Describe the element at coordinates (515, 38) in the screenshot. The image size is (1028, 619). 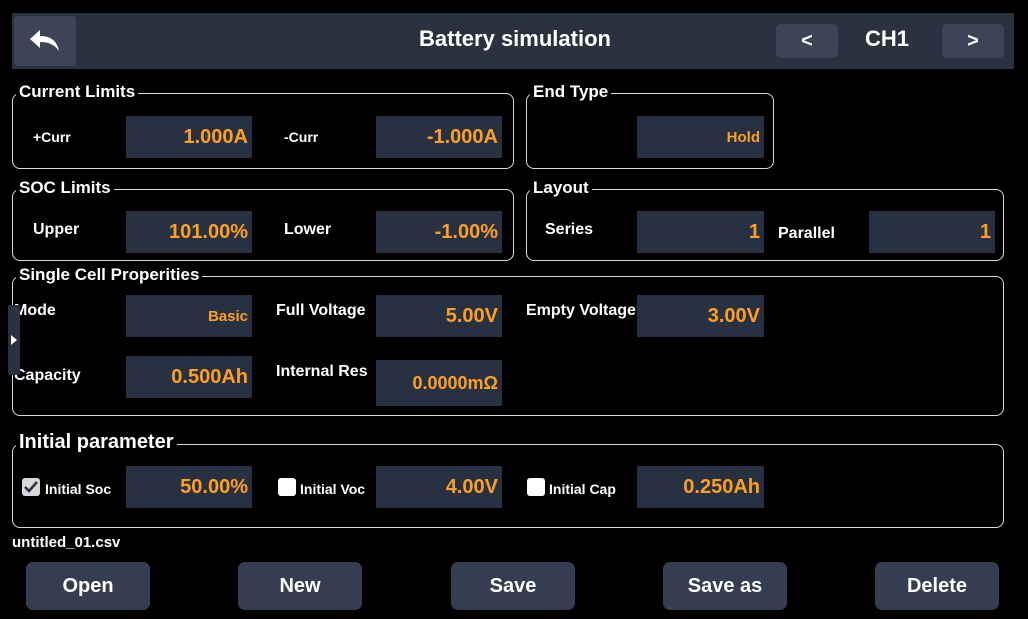
I see `page-title: Battery simulation` at that location.